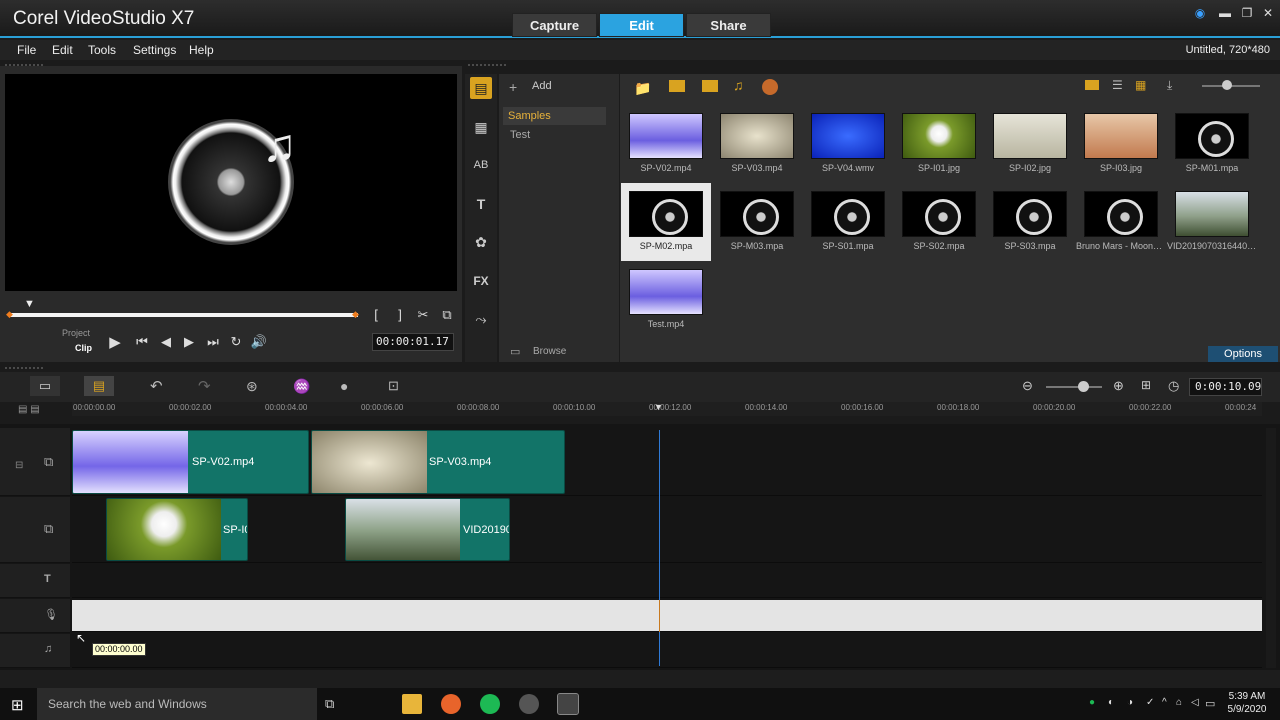 The width and height of the screenshot is (1280, 720). Describe the element at coordinates (481, 204) in the screenshot. I see `title-icon: T` at that location.